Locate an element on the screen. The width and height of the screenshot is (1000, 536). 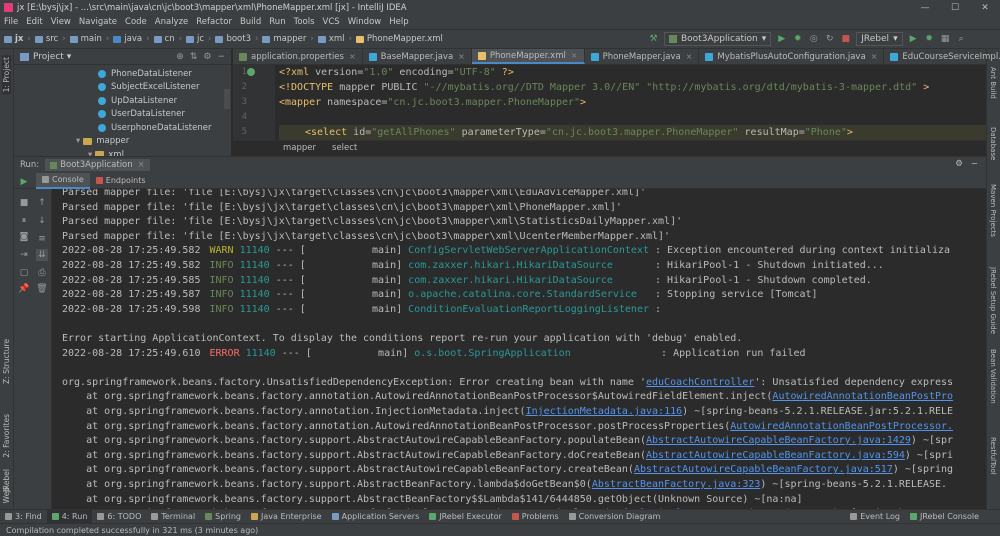
menu-help: Help is located at coordinates (398, 22).